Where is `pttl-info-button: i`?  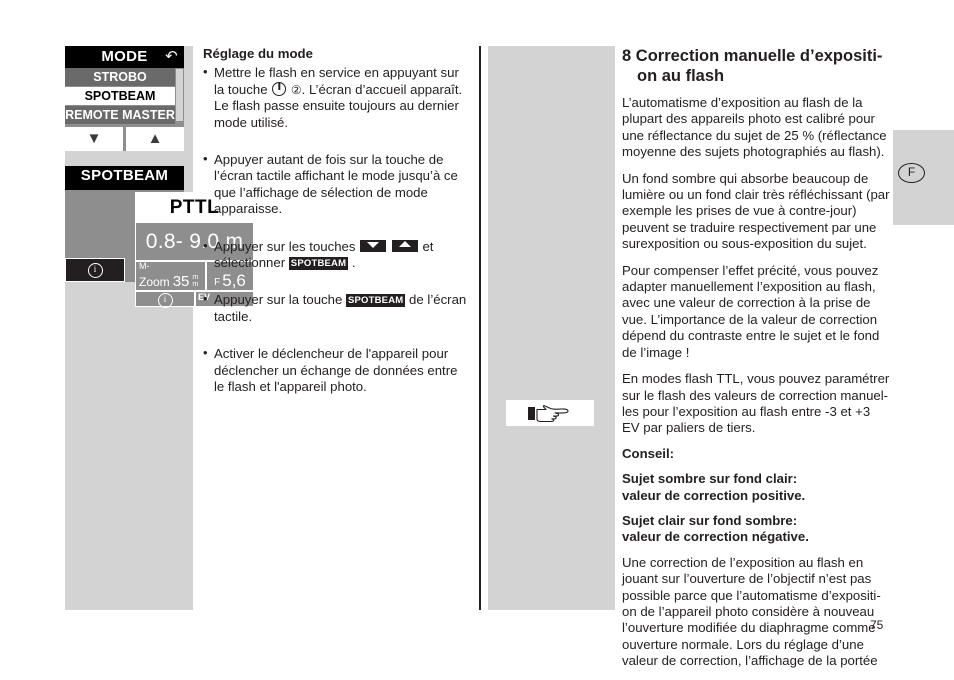
pttl-info-button: i is located at coordinates (166, 300).